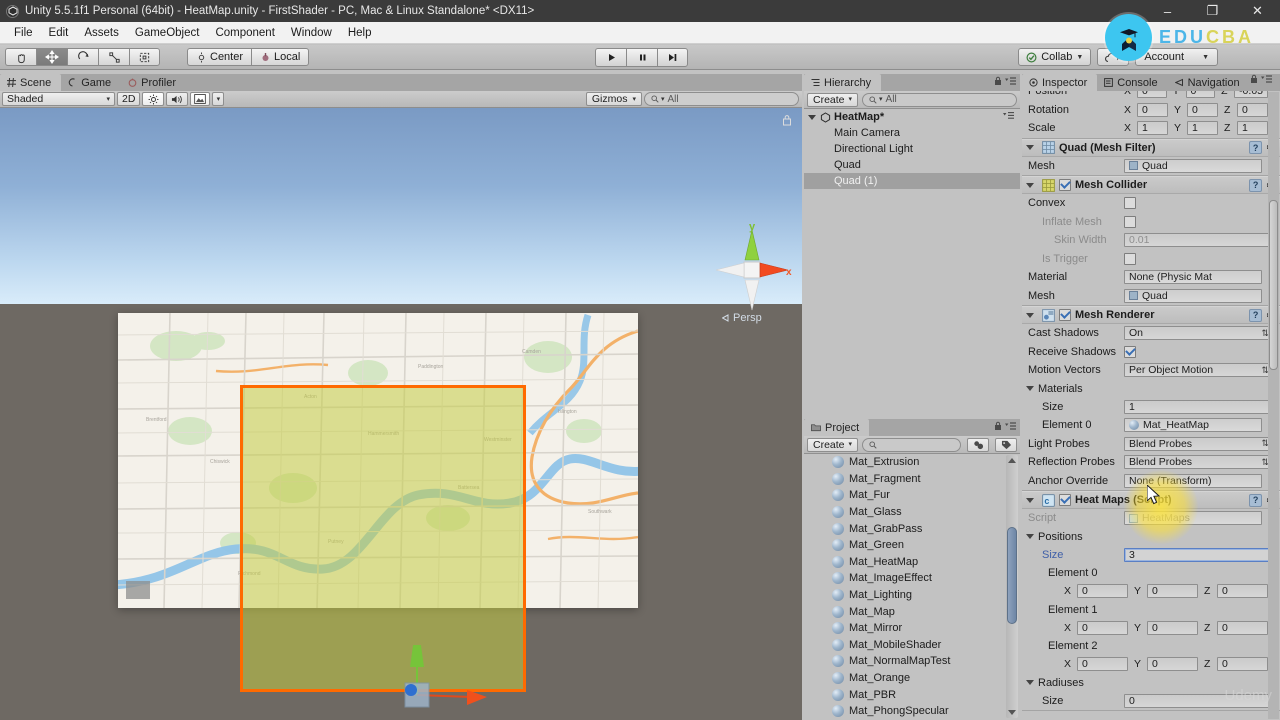 This screenshot has height=720, width=1280. I want to click on project-asset-row: Mat_MobileShader, so click(912, 645).